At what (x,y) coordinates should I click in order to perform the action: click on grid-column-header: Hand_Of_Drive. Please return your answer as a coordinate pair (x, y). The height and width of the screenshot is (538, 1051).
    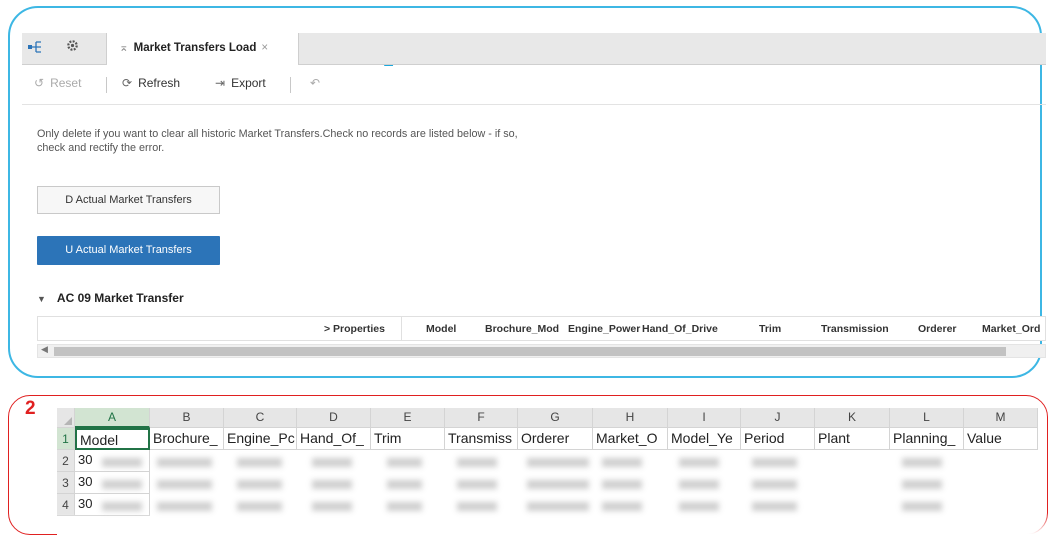
    Looking at the image, I should click on (680, 329).